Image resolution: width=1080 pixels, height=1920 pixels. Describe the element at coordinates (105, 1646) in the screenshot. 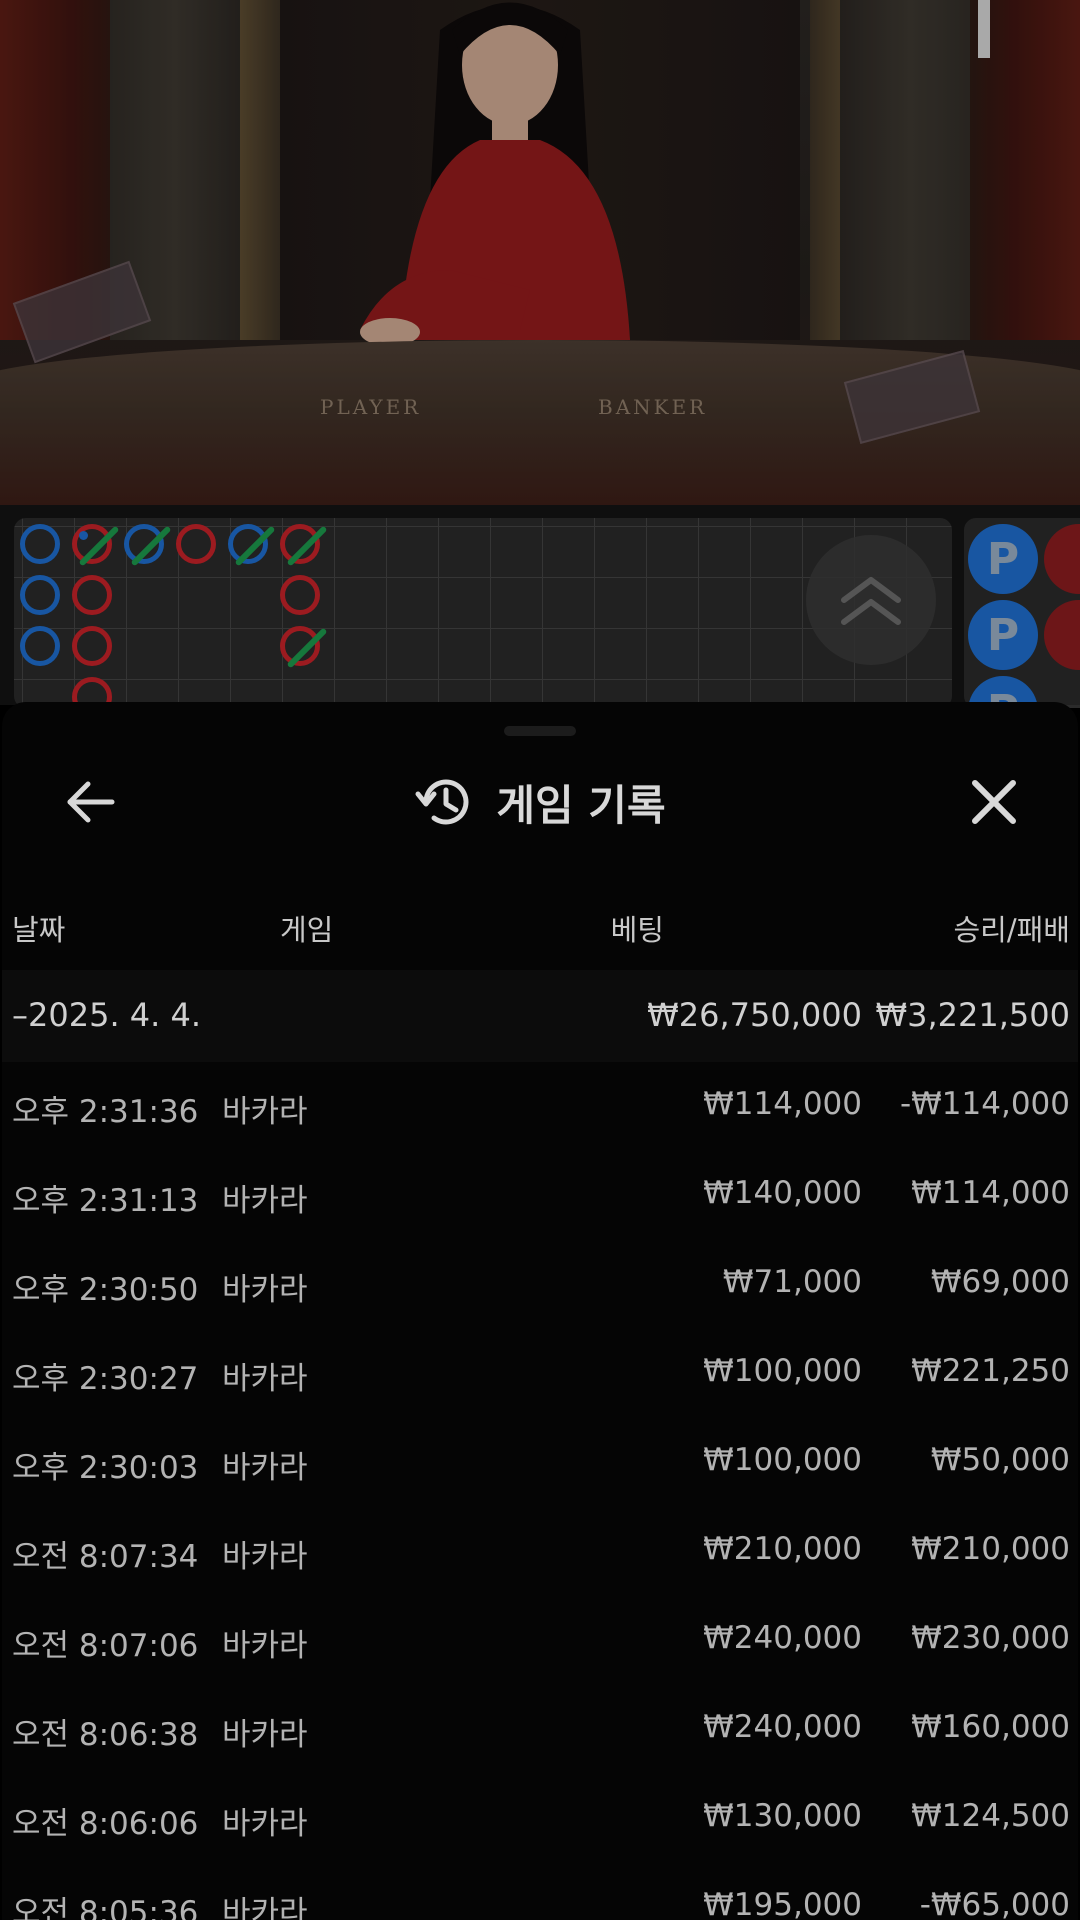

I see `row-time: 오전 8:07:06` at that location.